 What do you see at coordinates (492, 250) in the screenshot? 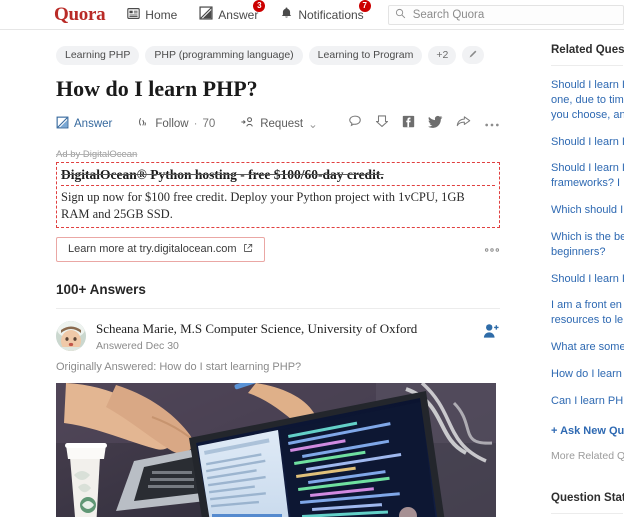
I see `ad-more-options-icon` at bounding box center [492, 250].